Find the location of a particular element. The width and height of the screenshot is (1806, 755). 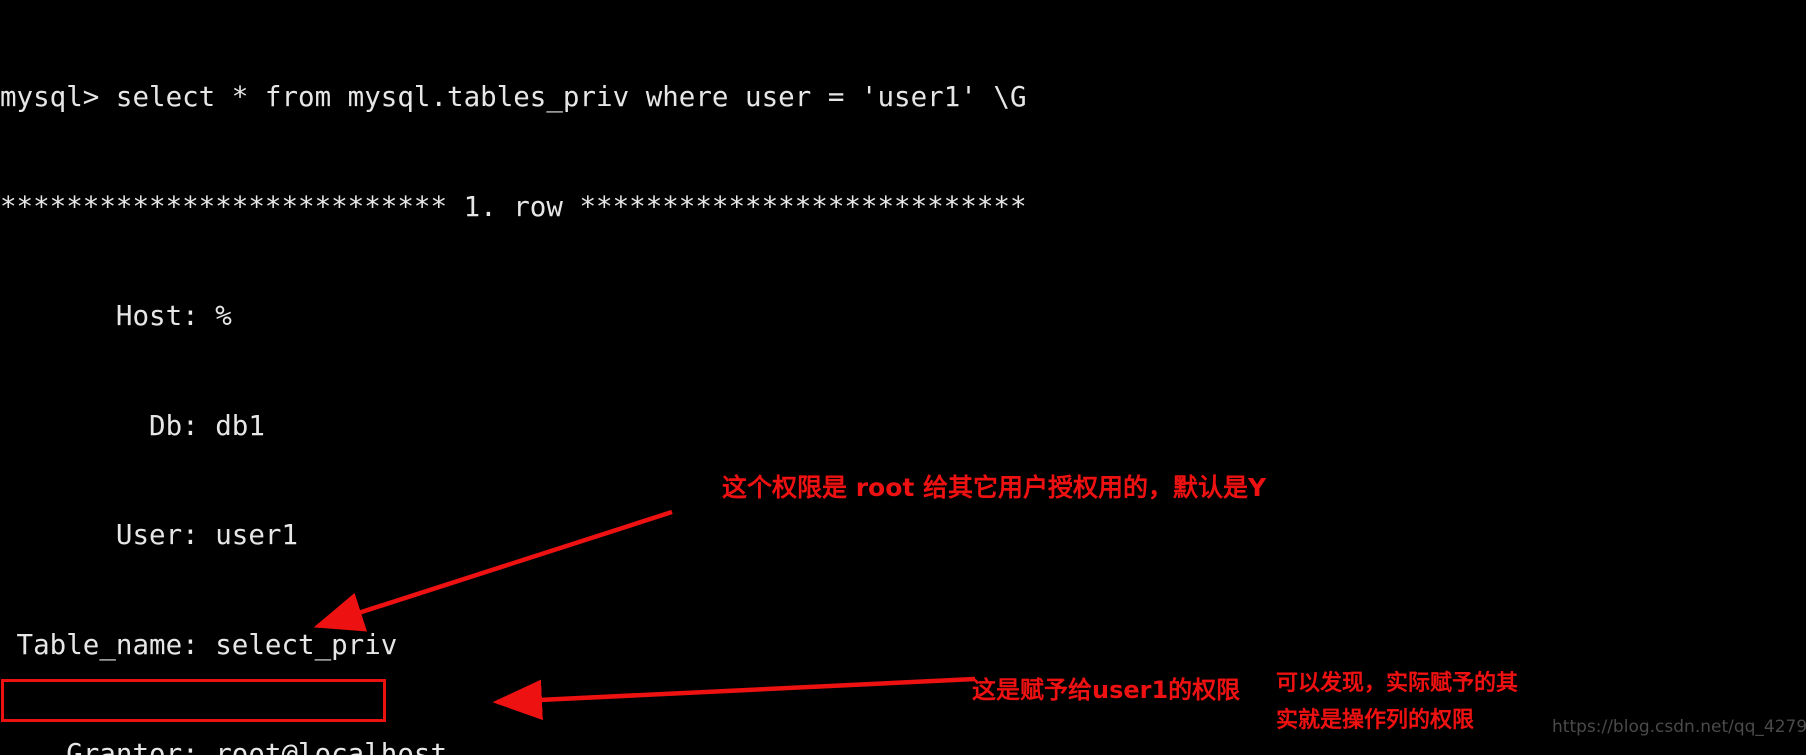

row1-table-name: Table_name: select_priv is located at coordinates (199, 644).